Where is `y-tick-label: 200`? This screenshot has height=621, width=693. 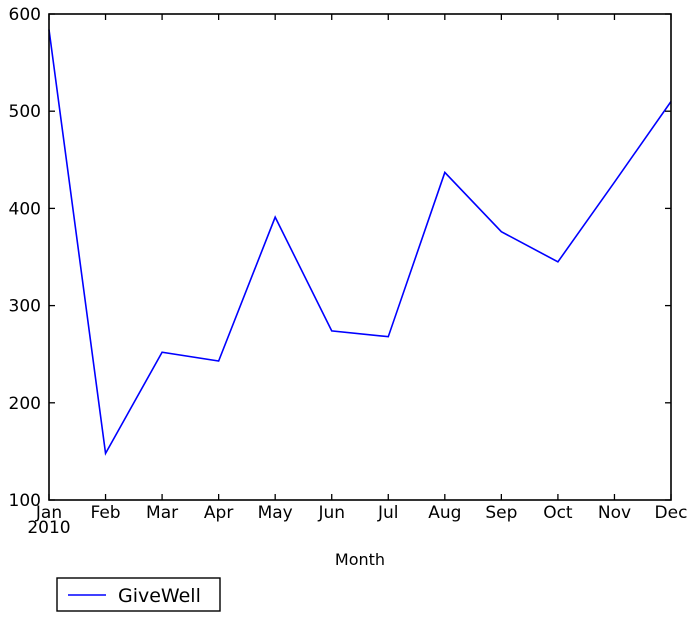
y-tick-label: 200 is located at coordinates (25, 404).